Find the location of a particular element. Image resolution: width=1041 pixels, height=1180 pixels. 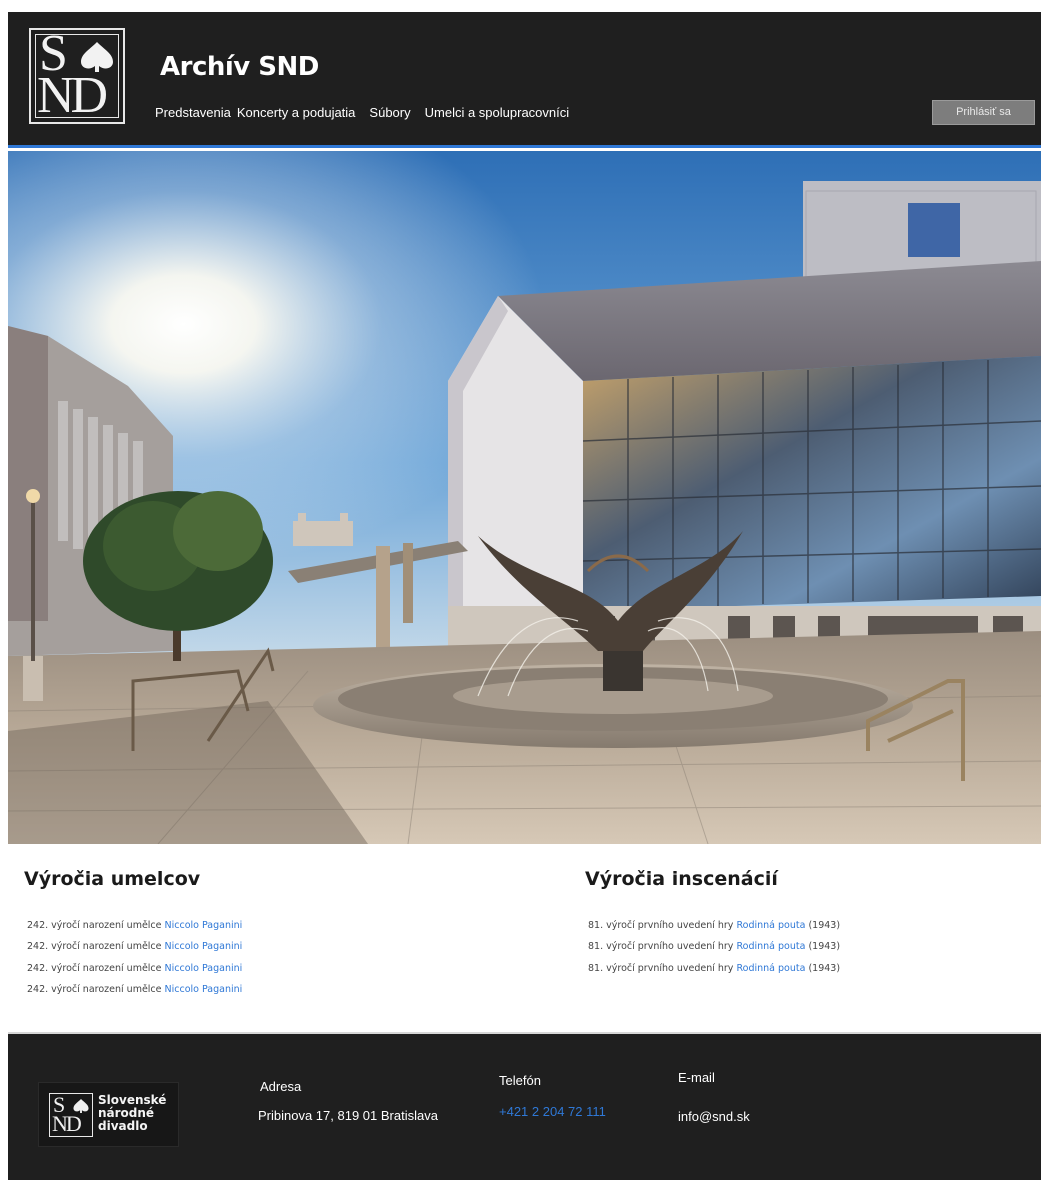

login-button: Prihlásiť sa is located at coordinates (983, 112).